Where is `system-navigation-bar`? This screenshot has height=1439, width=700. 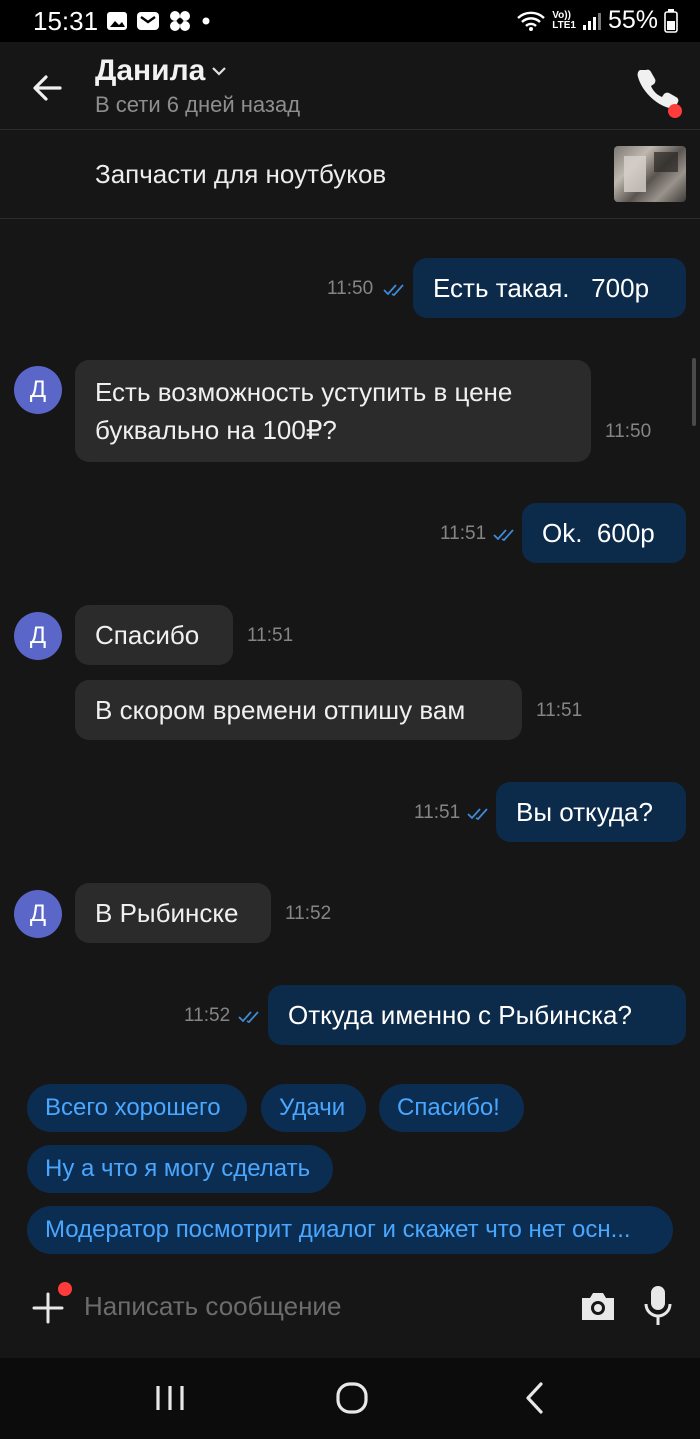 system-navigation-bar is located at coordinates (350, 1398).